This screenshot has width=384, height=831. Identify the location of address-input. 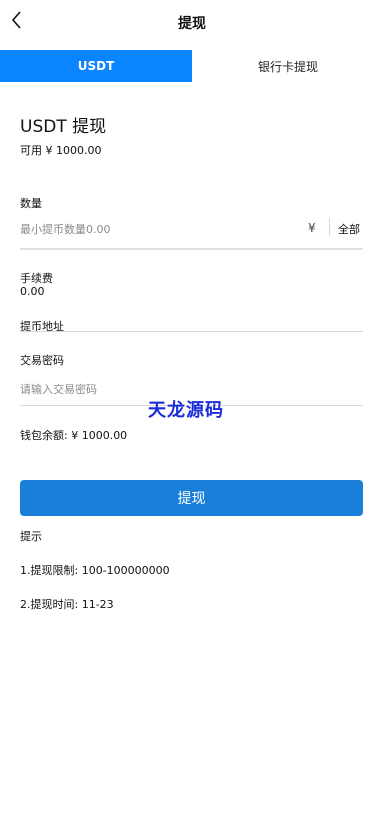
(191, 323).